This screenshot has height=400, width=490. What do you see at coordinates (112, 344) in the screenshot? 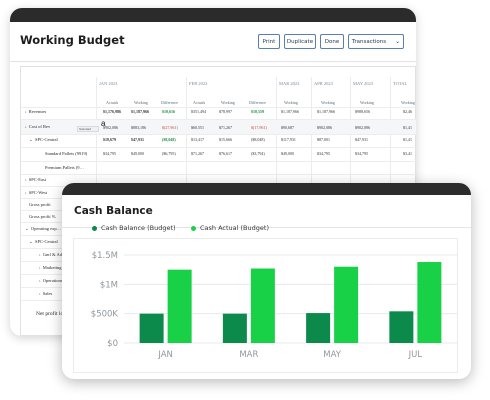
I see `y-tick-label: $0` at bounding box center [112, 344].